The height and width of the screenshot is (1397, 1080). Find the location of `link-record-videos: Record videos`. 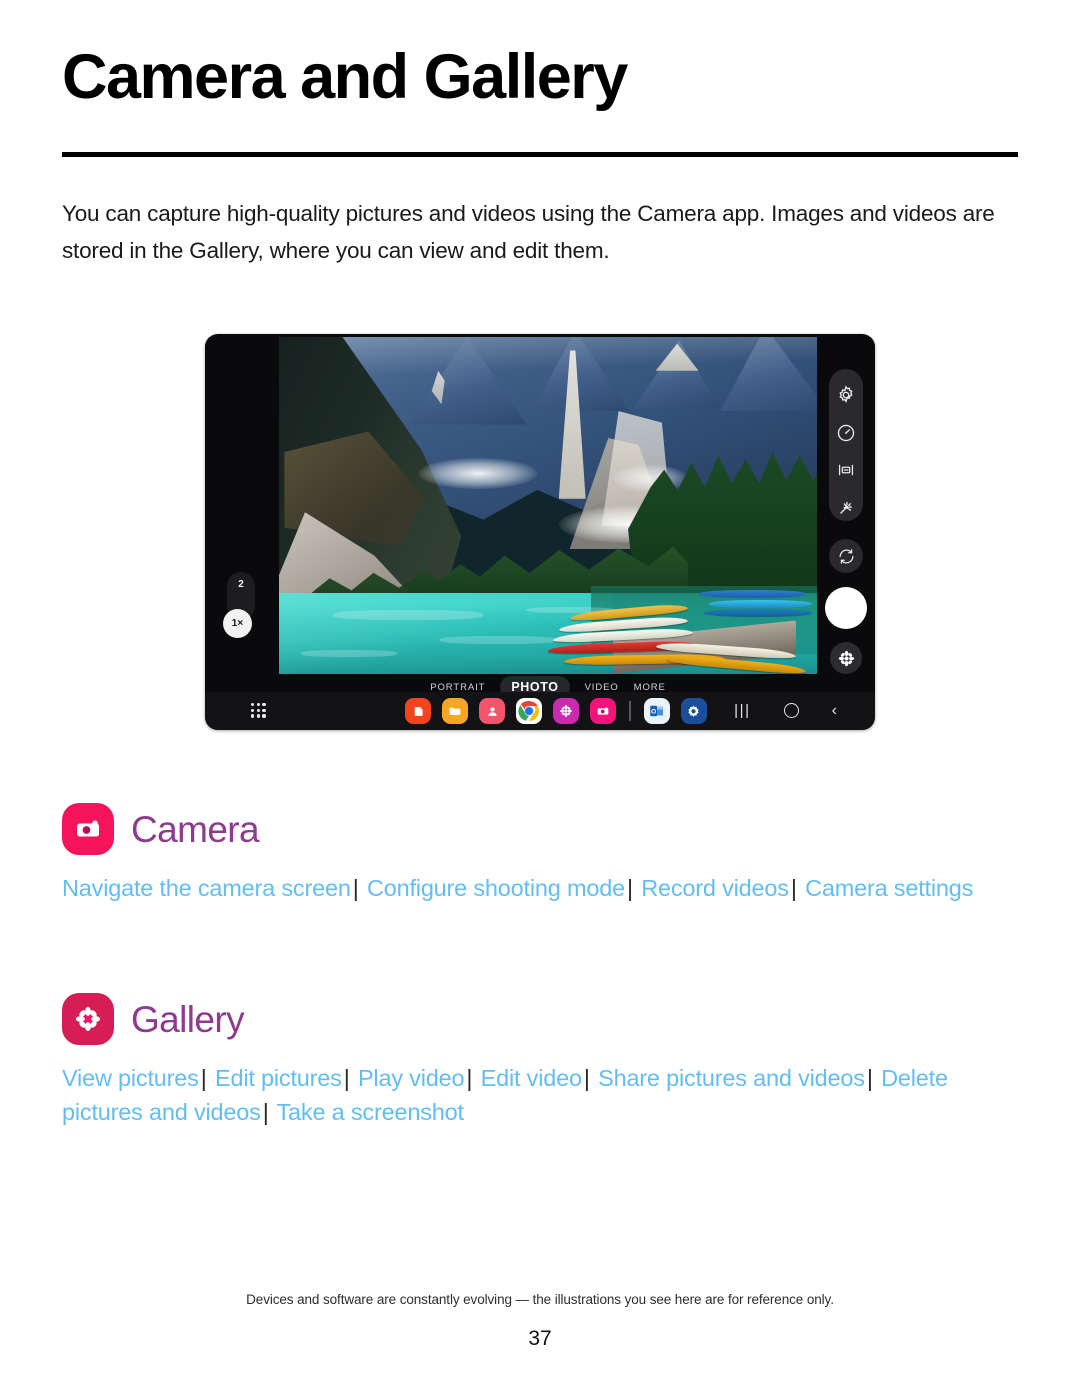

link-record-videos: Record videos is located at coordinates (715, 888).